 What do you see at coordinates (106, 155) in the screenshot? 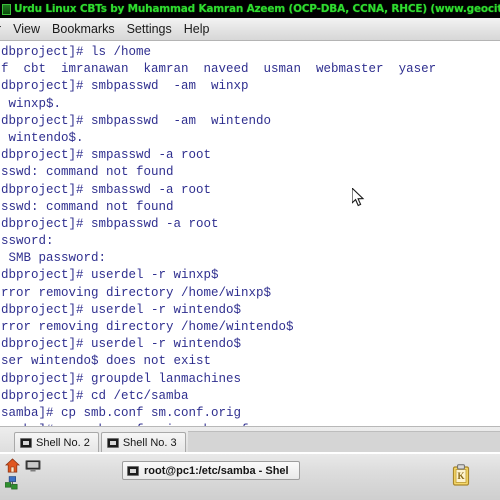
I see `terminal-line: dbproject]# smpasswd -a root` at bounding box center [106, 155].